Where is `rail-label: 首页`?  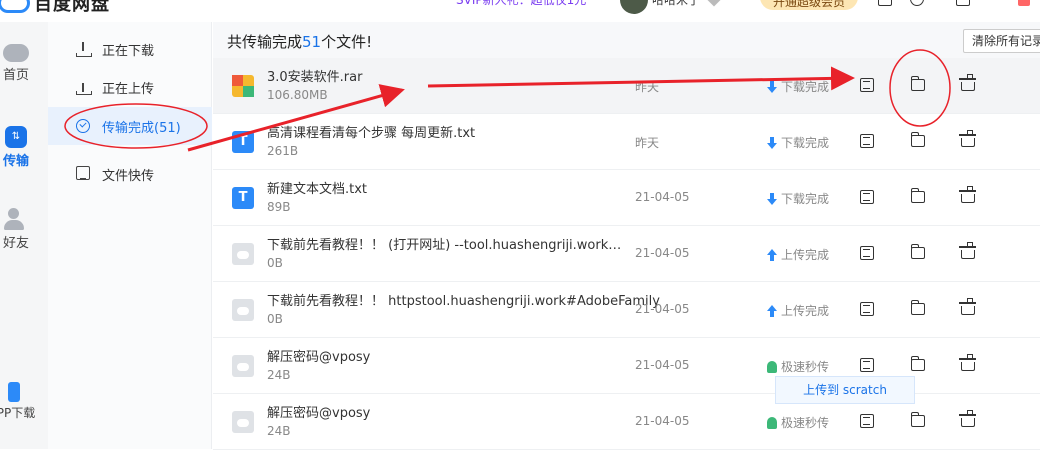 rail-label: 首页 is located at coordinates (15, 75).